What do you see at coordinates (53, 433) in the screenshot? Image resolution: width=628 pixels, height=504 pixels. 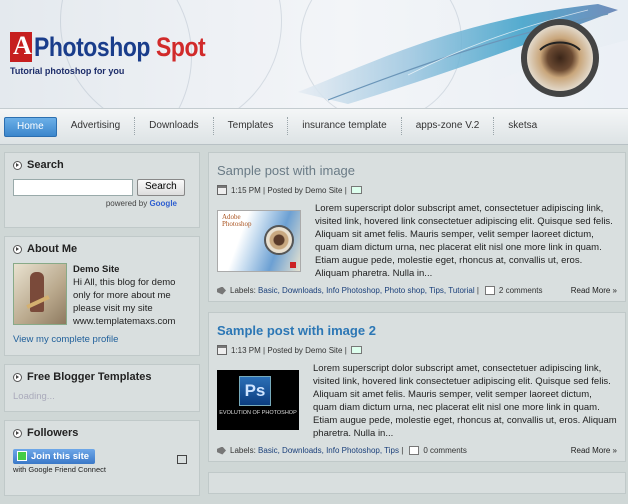 I see `followers-title-text: Followers` at bounding box center [53, 433].